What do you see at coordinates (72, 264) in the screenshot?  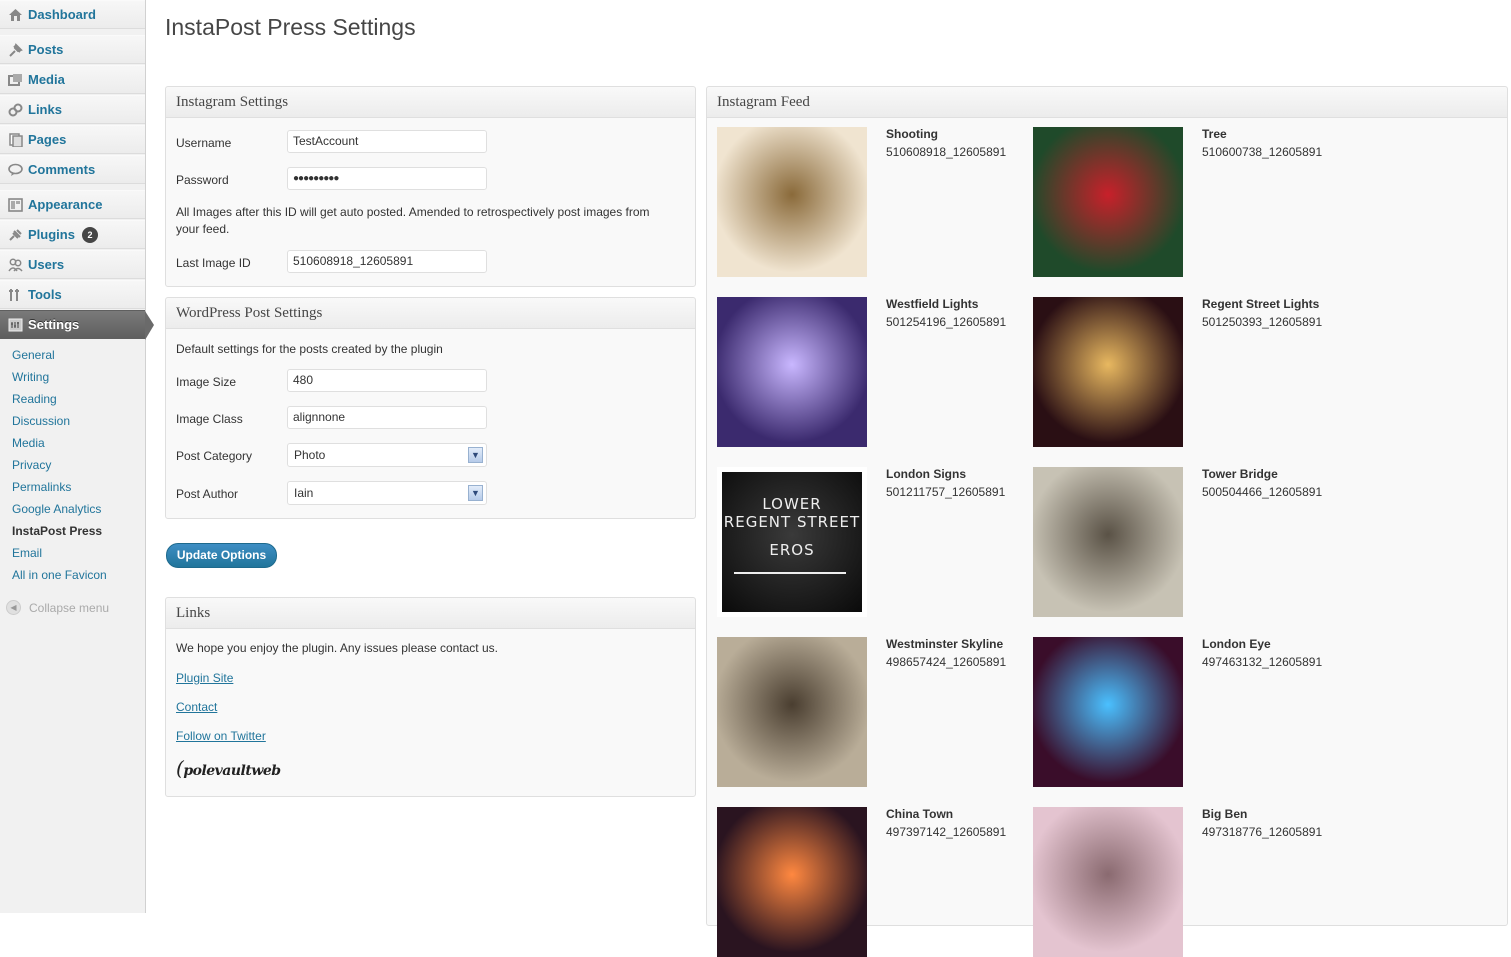 I see `menu-users: Users` at bounding box center [72, 264].